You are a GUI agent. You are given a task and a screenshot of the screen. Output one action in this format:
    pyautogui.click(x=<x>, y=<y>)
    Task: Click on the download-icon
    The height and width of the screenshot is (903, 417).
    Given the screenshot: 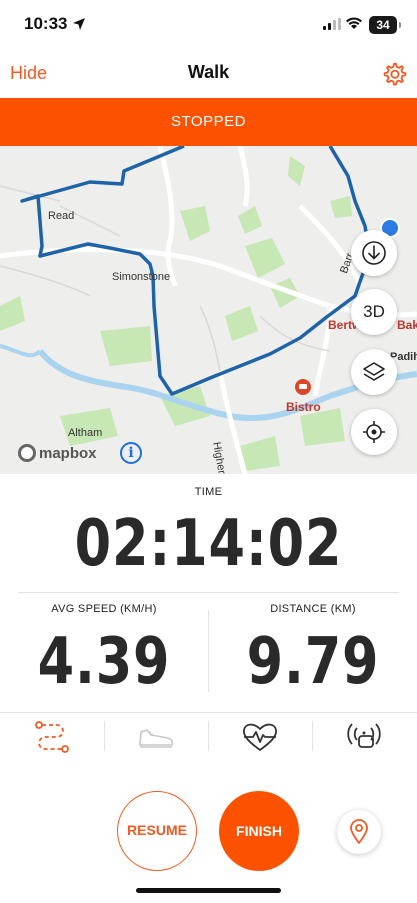 What is the action you would take?
    pyautogui.click(x=374, y=253)
    